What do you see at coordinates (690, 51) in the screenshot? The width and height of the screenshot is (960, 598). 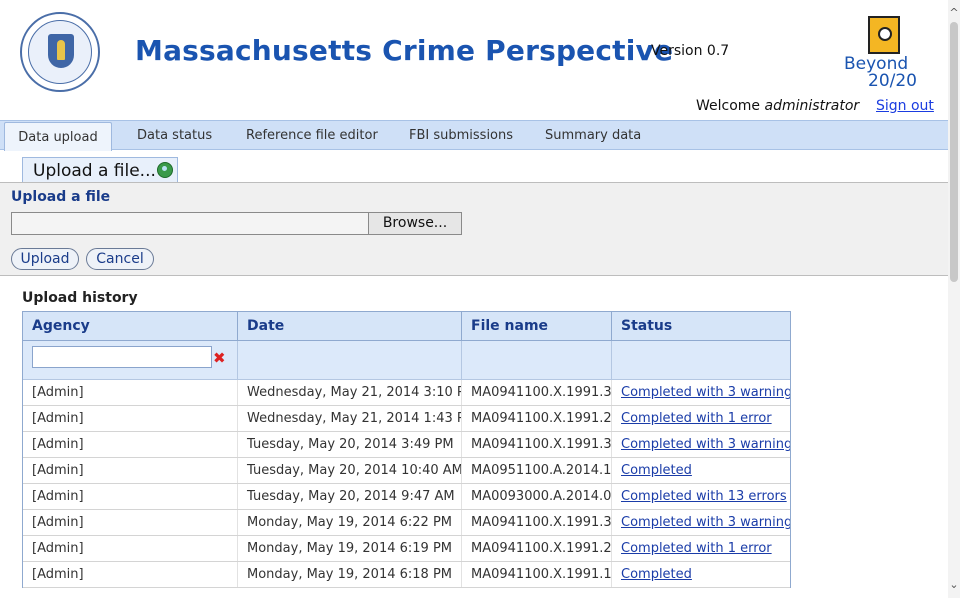 I see `version-label: Version 0.7` at bounding box center [690, 51].